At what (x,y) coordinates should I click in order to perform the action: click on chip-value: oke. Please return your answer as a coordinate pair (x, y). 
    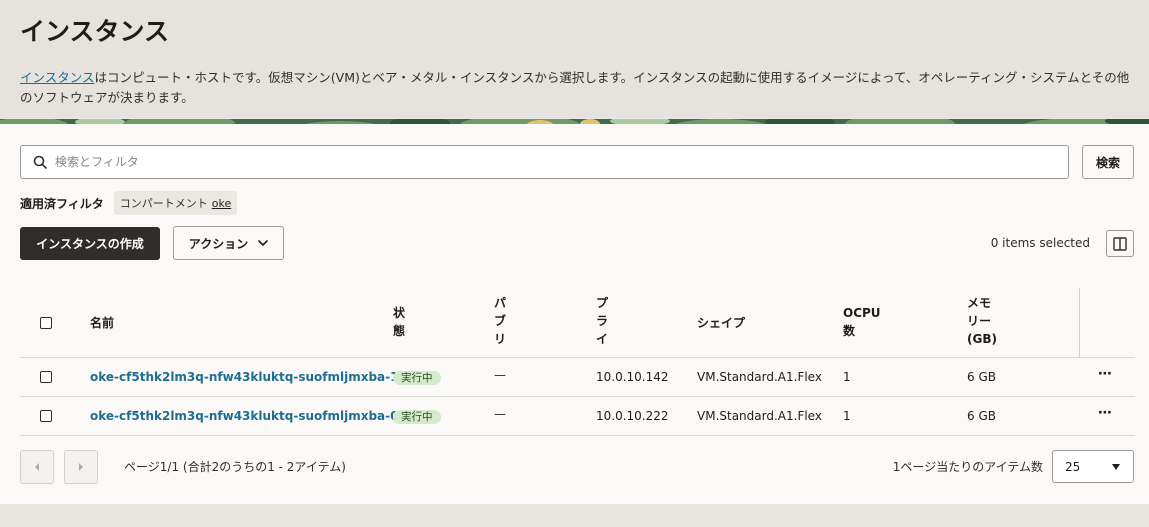
    Looking at the image, I should click on (221, 203).